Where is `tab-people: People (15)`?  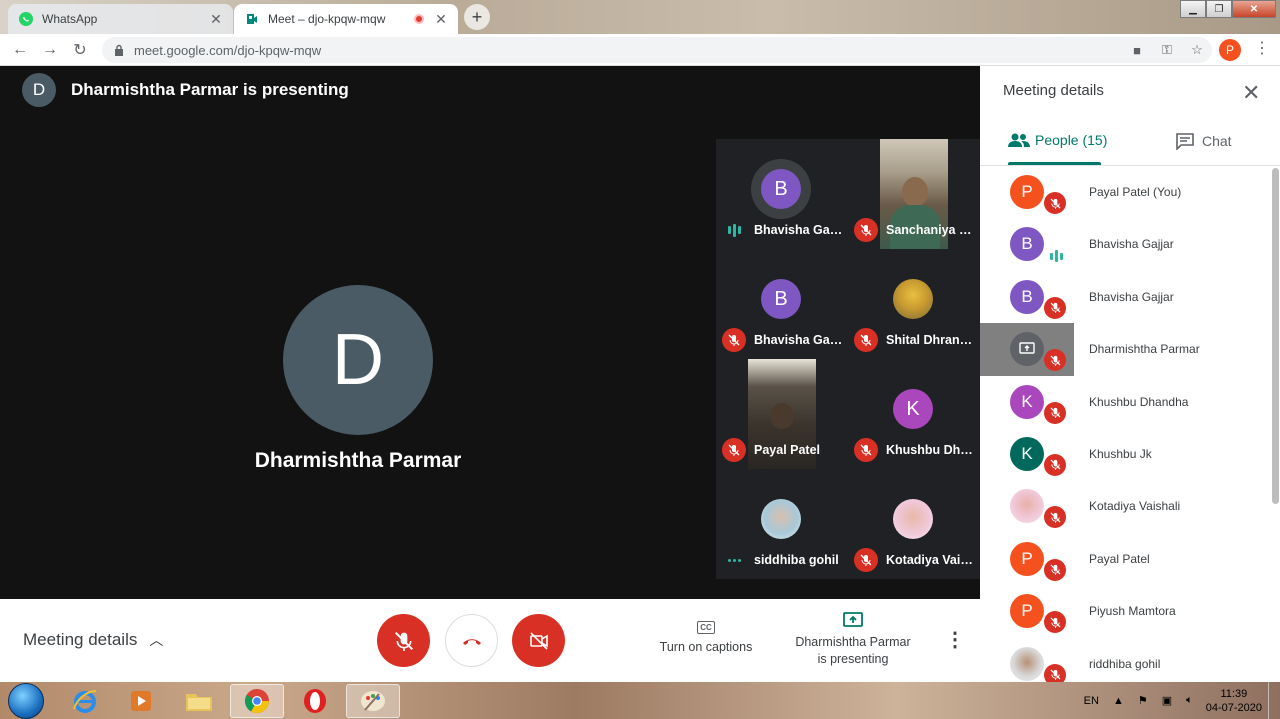 tab-people: People (15) is located at coordinates (1057, 140).